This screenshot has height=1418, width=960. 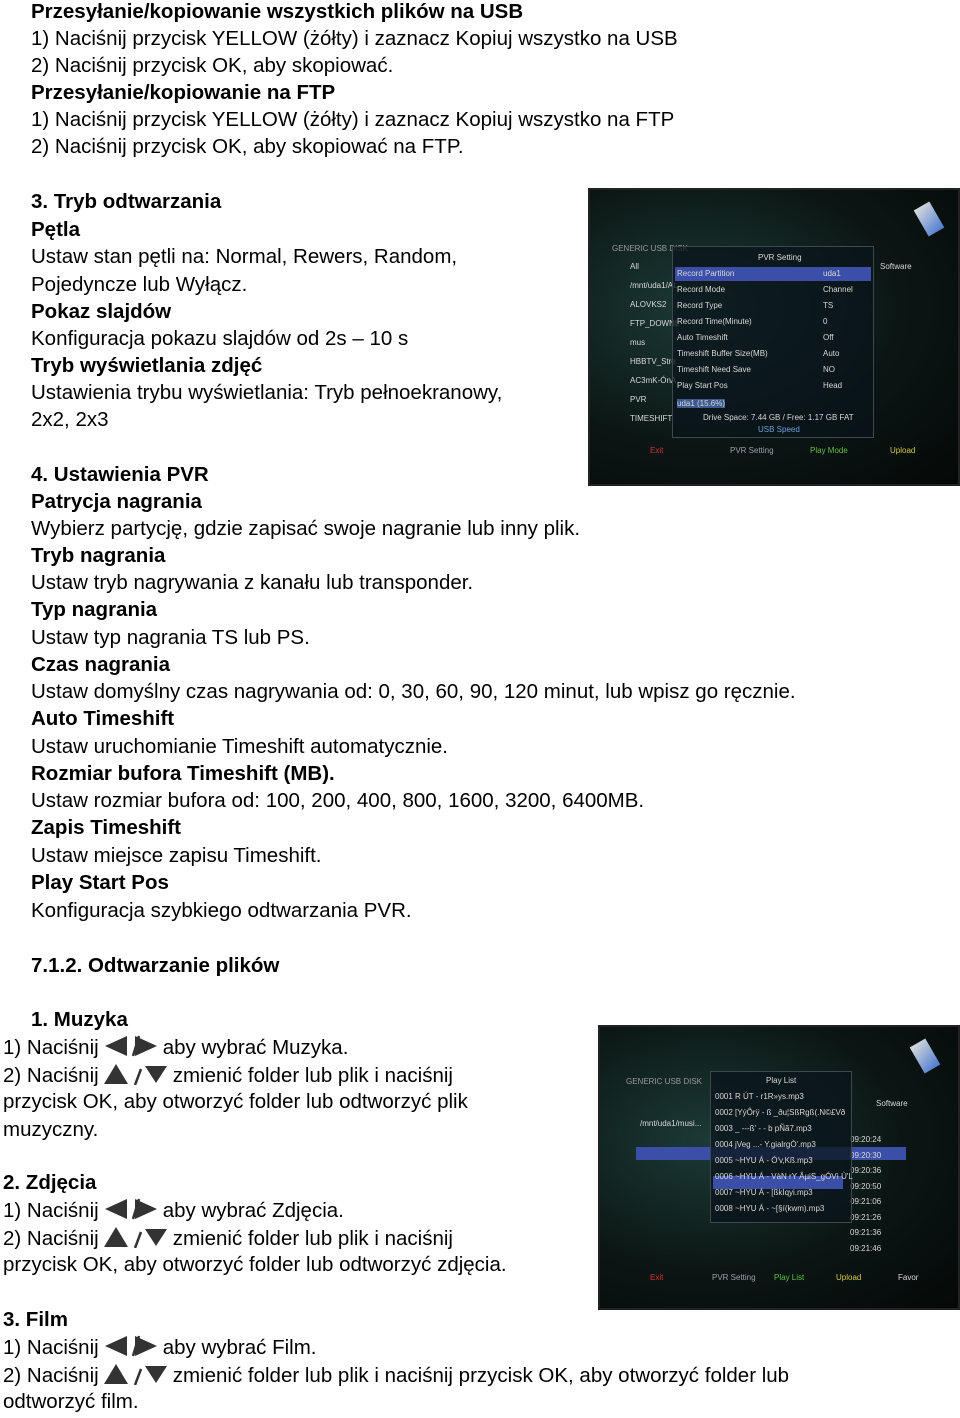 I want to click on setting-value: Head, so click(x=833, y=385).